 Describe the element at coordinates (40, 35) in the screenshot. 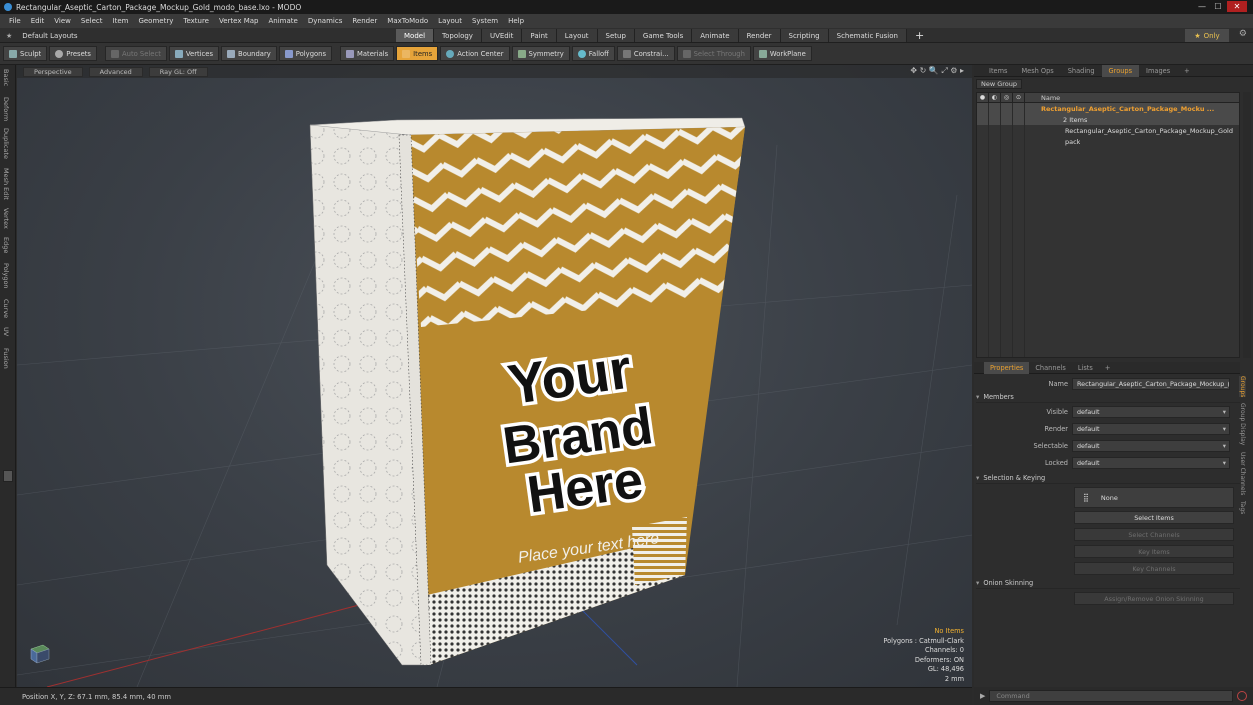

I see `layout-dropdown: ★ Default Layouts` at that location.